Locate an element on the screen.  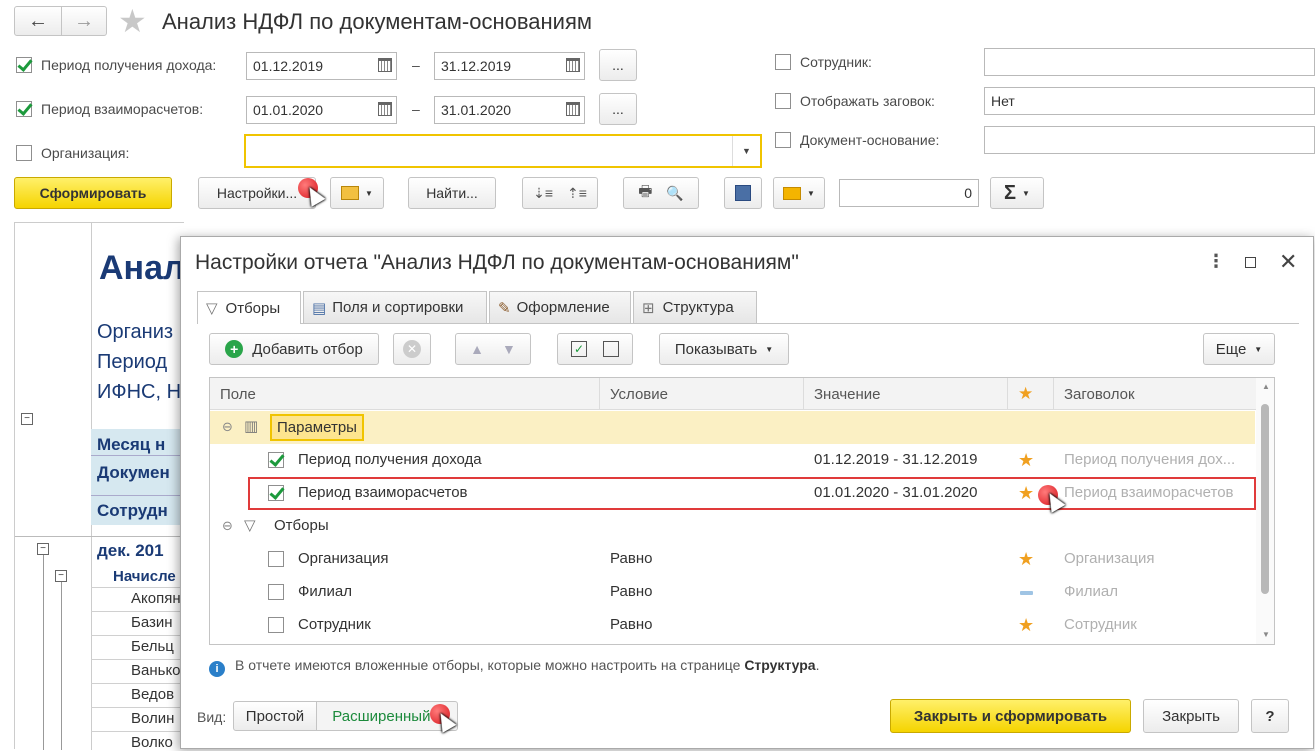
table-row: Сотрудник Равно ★ Сотрудник is located at coordinates (732, 625).